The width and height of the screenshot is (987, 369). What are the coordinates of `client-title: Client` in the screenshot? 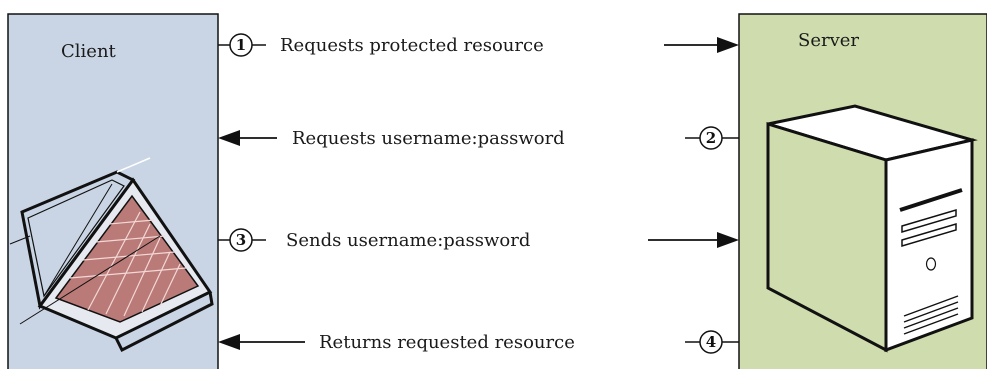 It's located at (89, 51).